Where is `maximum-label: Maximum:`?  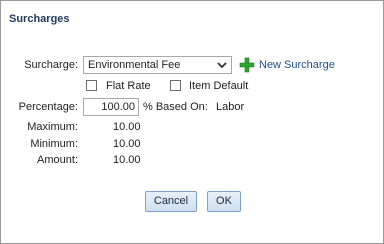 maximum-label: Maximum: is located at coordinates (52, 127).